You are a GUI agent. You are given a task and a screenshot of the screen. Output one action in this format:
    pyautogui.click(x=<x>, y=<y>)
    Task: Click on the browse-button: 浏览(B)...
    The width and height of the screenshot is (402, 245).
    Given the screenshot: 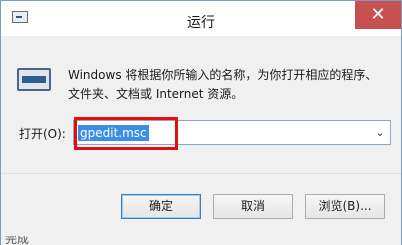 What is the action you would take?
    pyautogui.click(x=345, y=206)
    